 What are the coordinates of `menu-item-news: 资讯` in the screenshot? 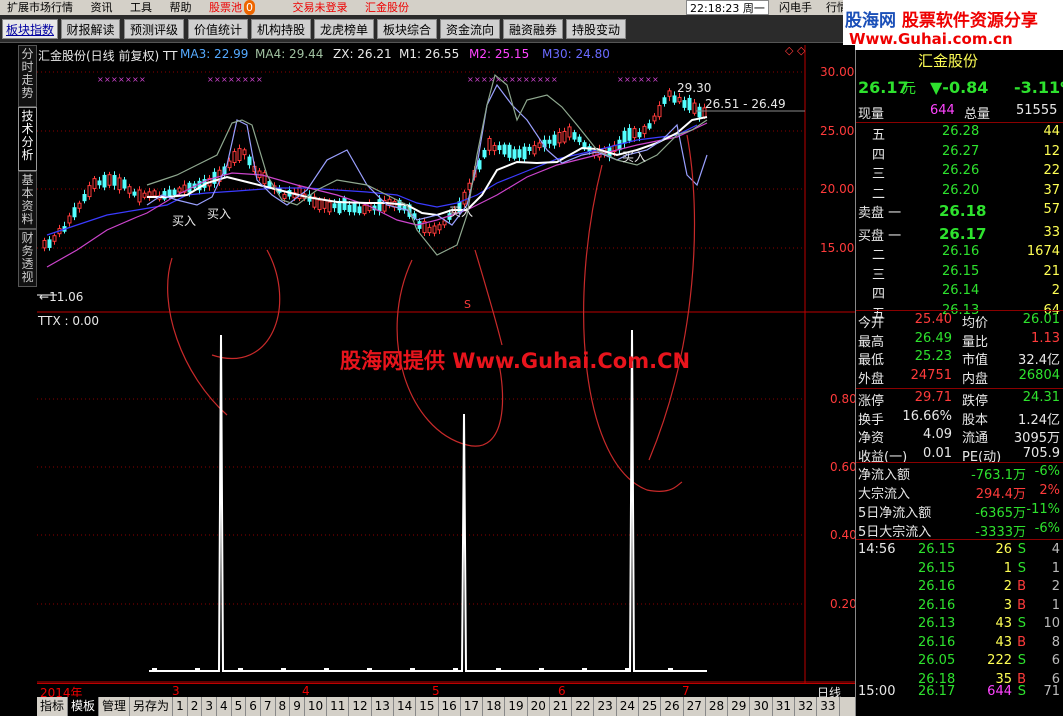 It's located at (102, 7).